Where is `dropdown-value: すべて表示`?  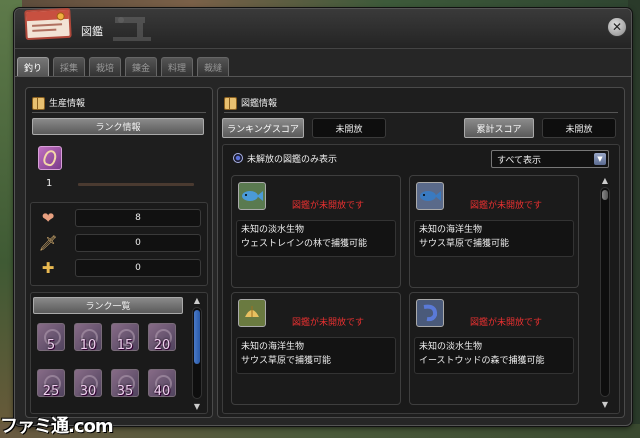
dropdown-value: すべて表示 is located at coordinates (519, 160).